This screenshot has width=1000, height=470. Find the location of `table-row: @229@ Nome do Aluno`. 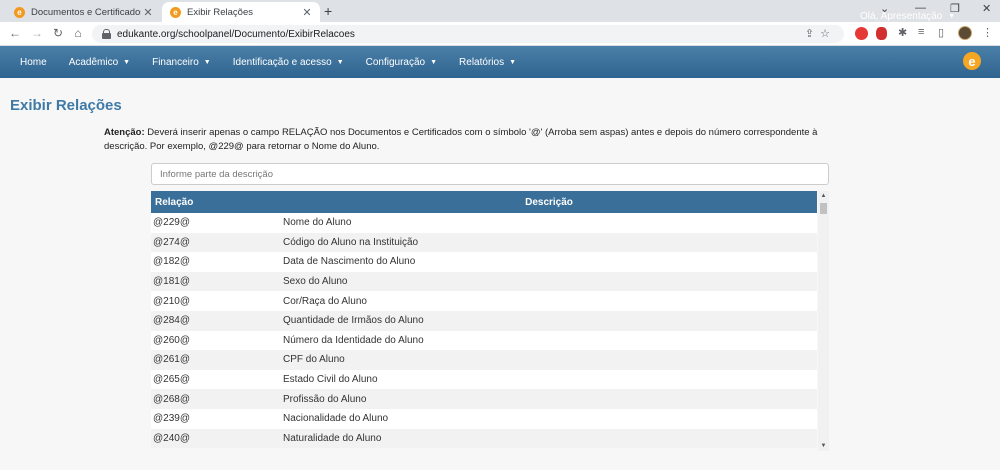

table-row: @229@ Nome do Aluno is located at coordinates (484, 223).